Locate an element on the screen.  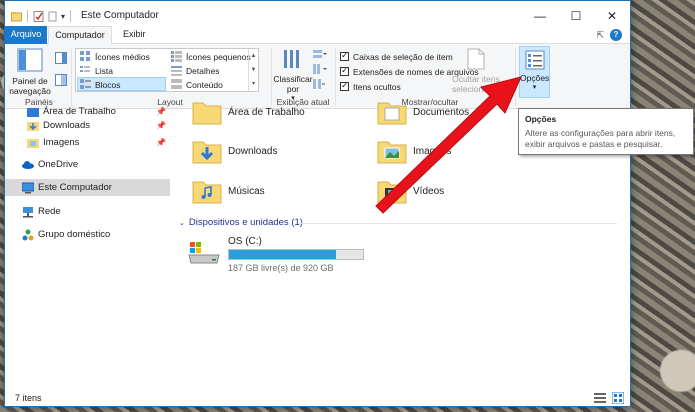
list-icon is located at coordinates (85, 69).